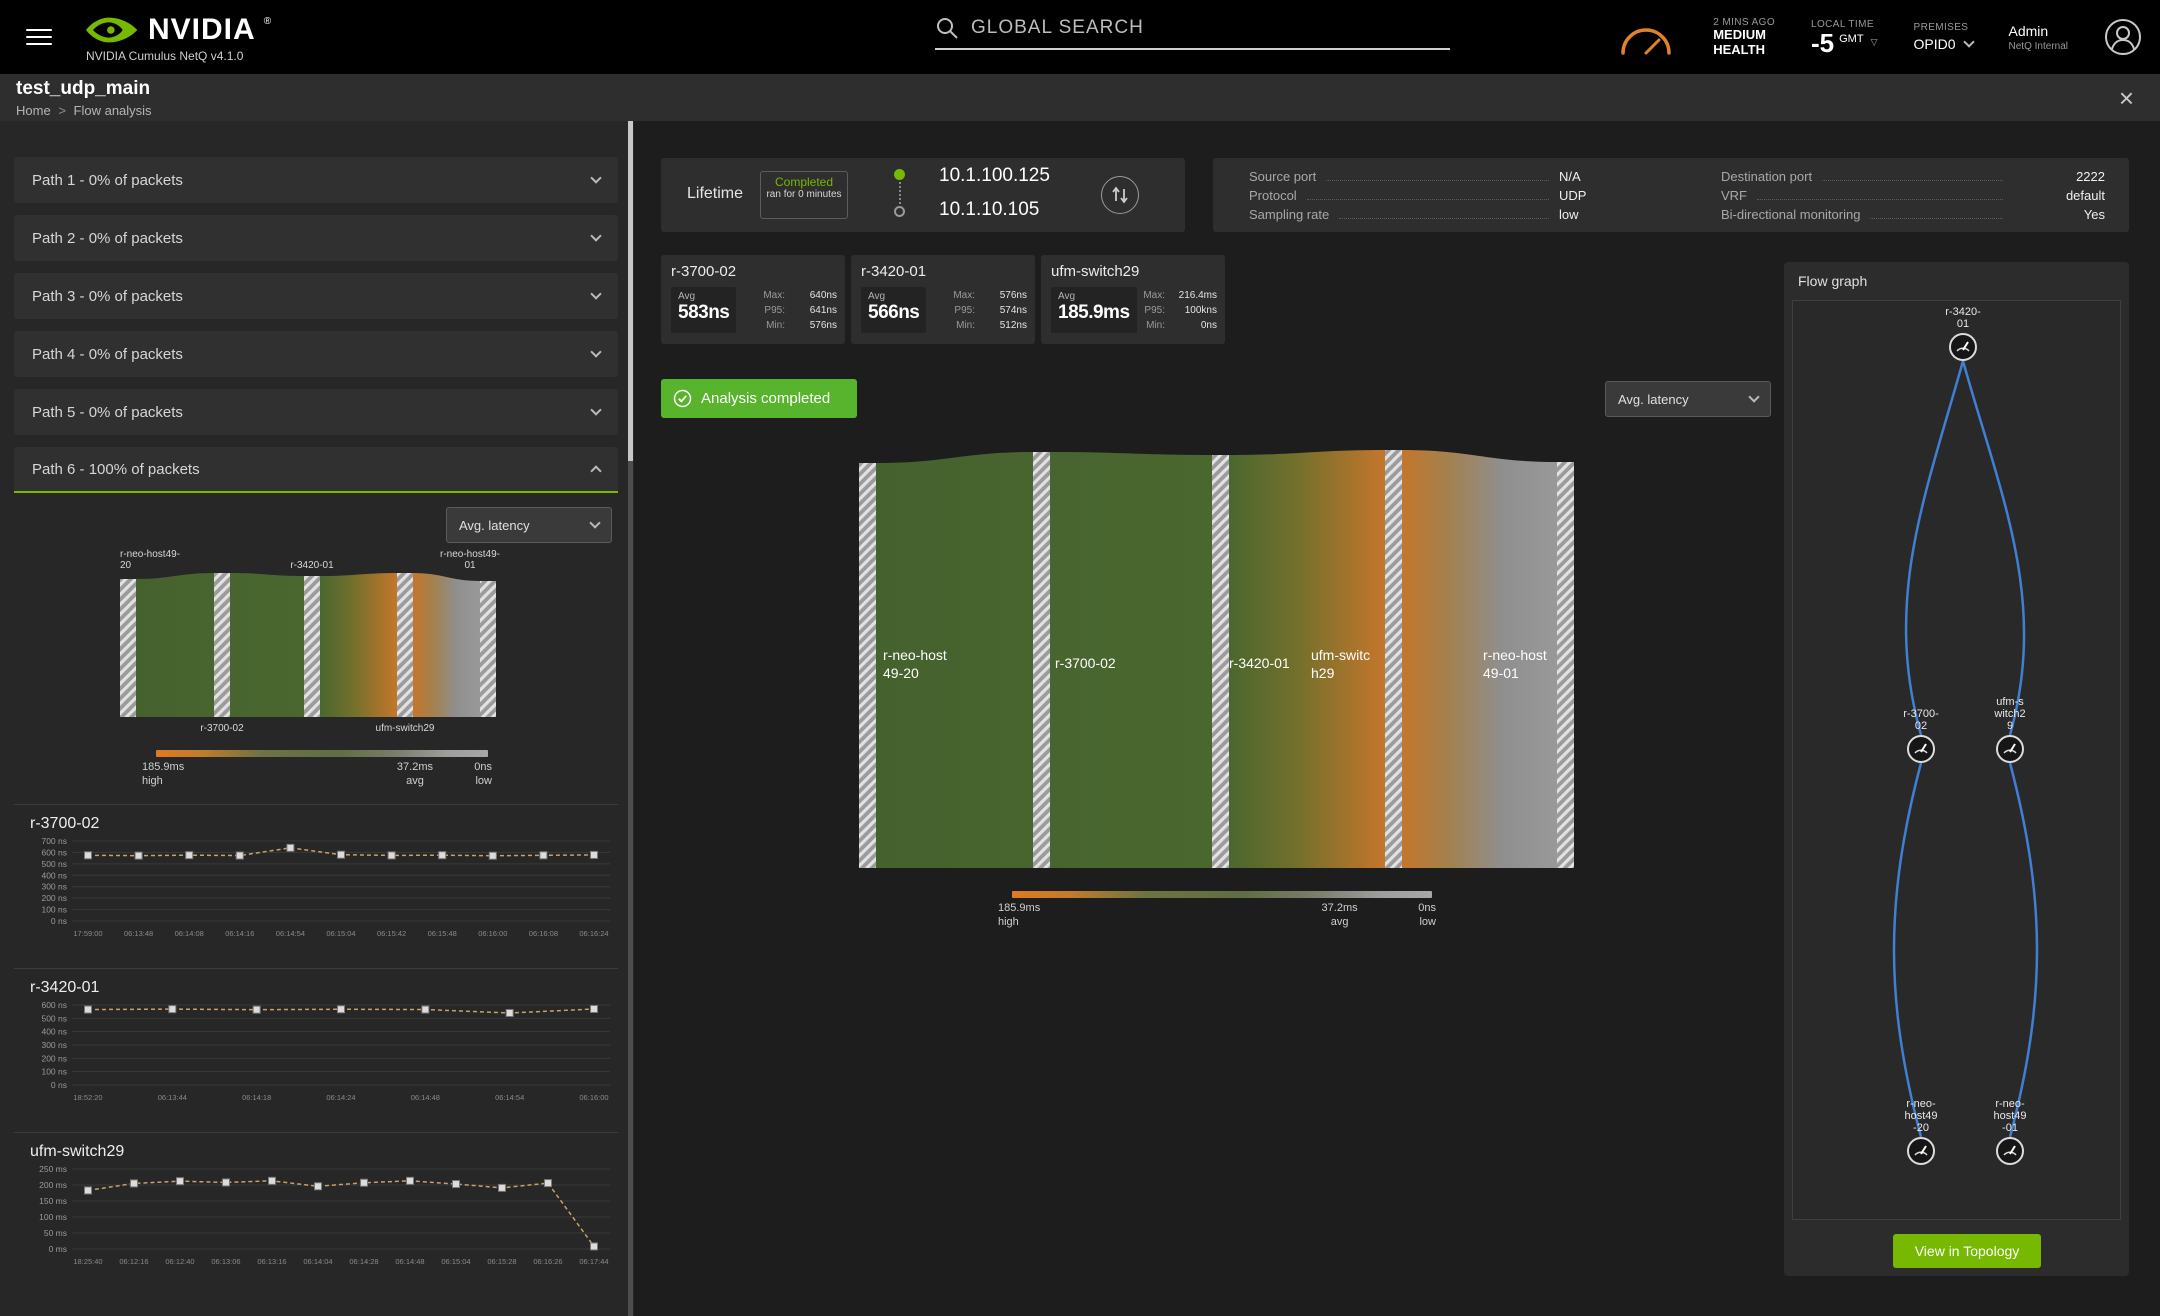  I want to click on path-accordion-3: Path 3 - 0% of packets, so click(316, 296).